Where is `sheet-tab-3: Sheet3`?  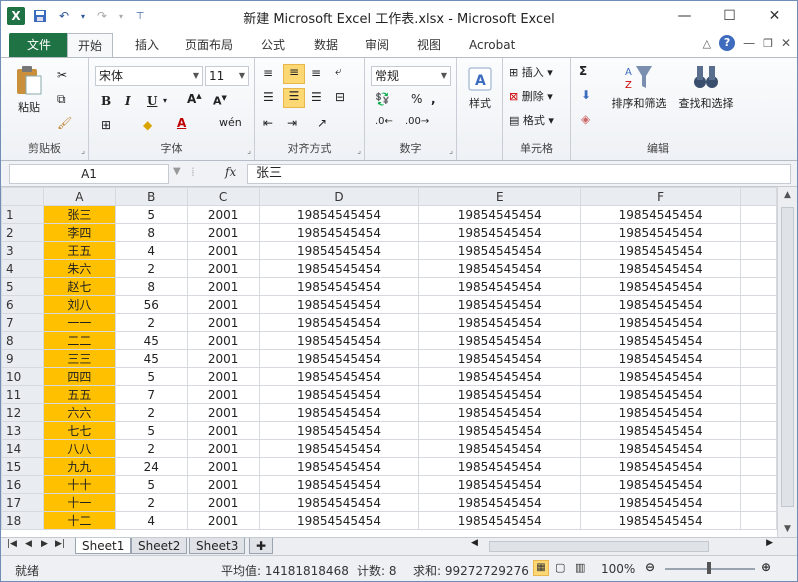 sheet-tab-3: Sheet3 is located at coordinates (217, 546).